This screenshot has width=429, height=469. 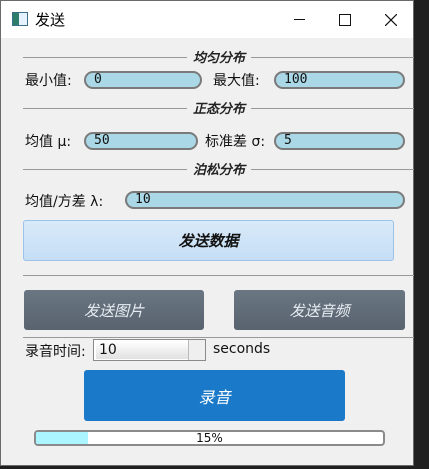 What do you see at coordinates (55, 352) in the screenshot?
I see `record-time-label: 录音时间:` at bounding box center [55, 352].